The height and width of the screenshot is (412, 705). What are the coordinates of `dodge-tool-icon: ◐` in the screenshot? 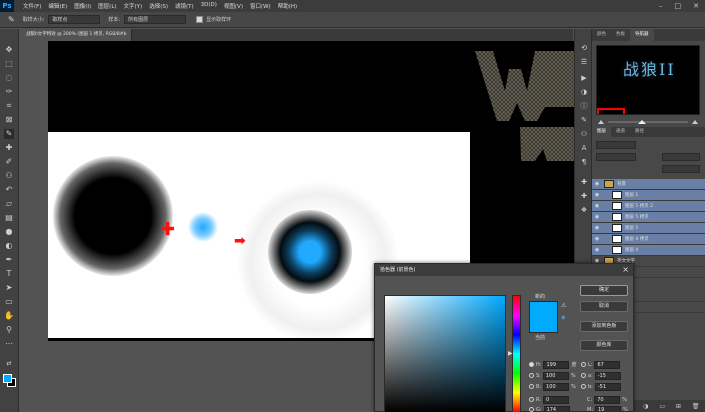 It's located at (9, 246).